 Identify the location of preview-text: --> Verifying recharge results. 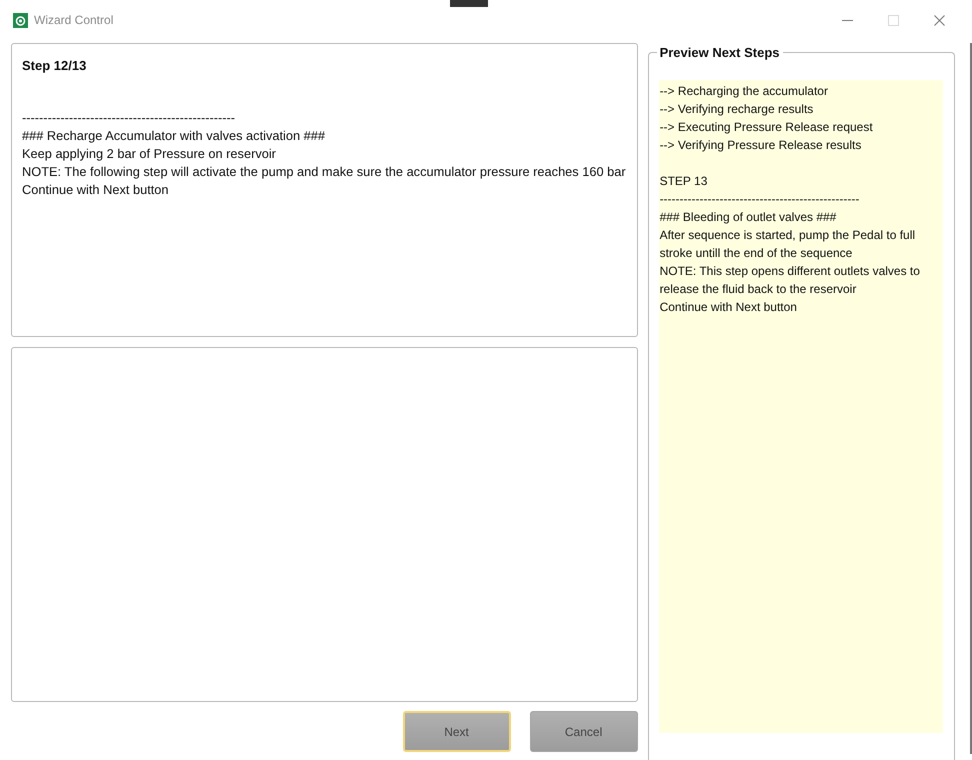
(737, 109).